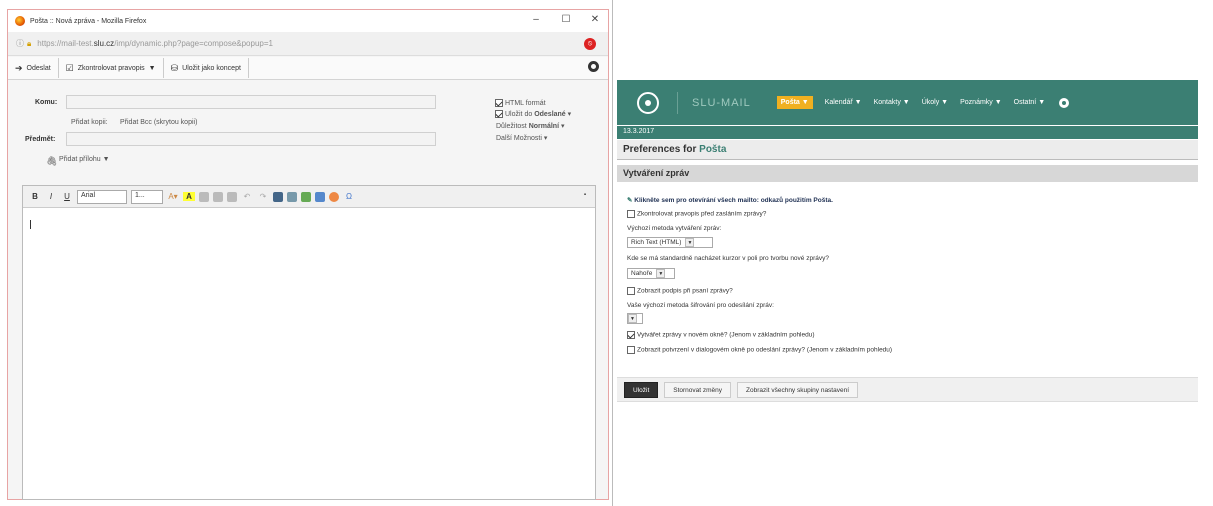 The width and height of the screenshot is (1213, 506). What do you see at coordinates (907, 132) in the screenshot?
I see `date-bar: 13.3.2017` at bounding box center [907, 132].